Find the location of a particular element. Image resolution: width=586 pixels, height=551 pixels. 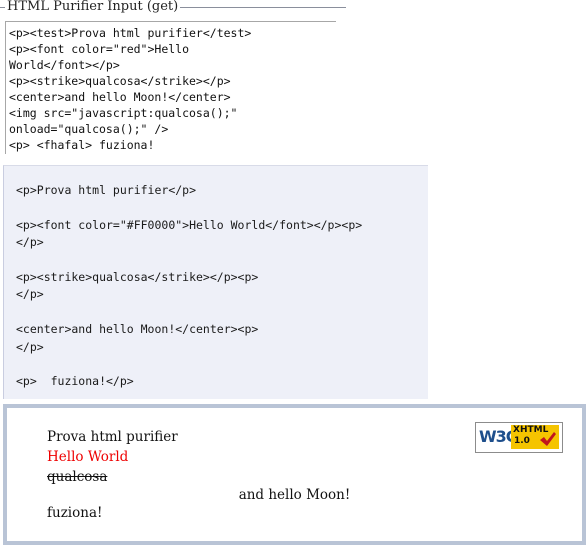

preview-red-text: Hello World is located at coordinates (88, 457).